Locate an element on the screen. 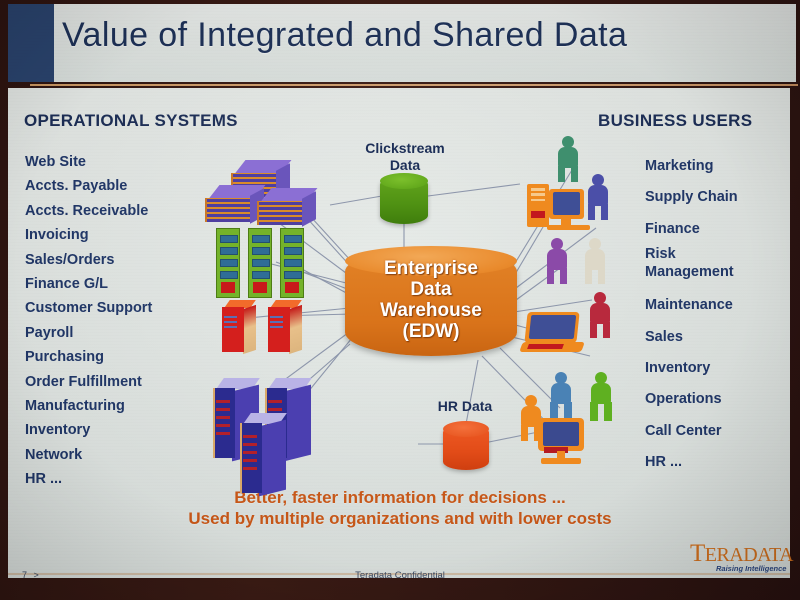 The width and height of the screenshot is (800, 600). clickstream-data-label: Clickstream Data is located at coordinates (405, 157).